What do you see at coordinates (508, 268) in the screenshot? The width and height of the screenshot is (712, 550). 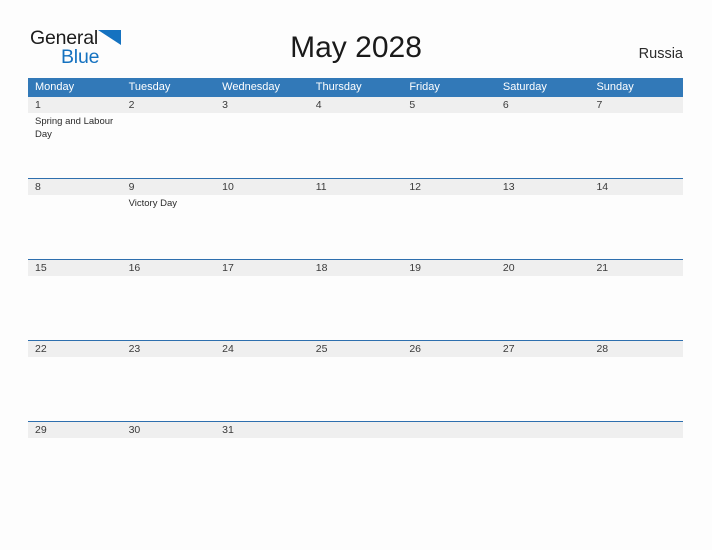 I see `day-number: 20` at bounding box center [508, 268].